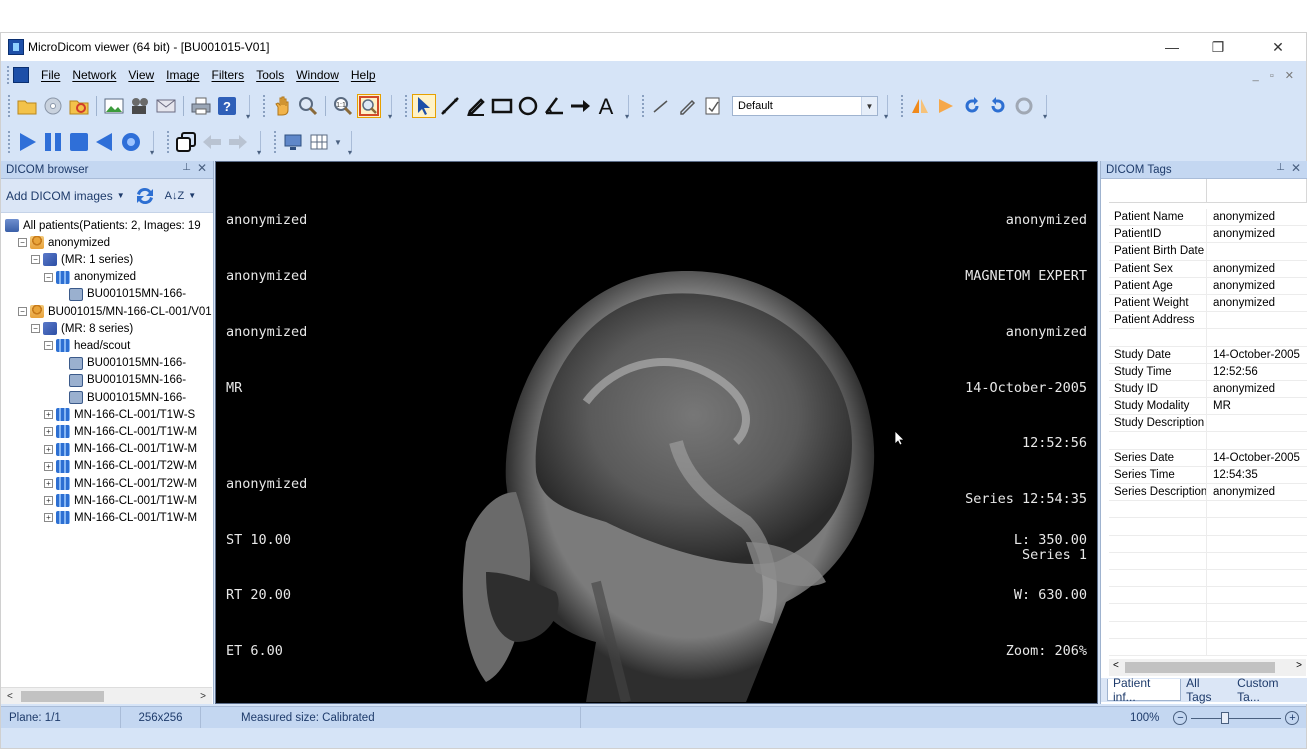  I want to click on tag-row: Patient Age anonymized, so click(1208, 286).